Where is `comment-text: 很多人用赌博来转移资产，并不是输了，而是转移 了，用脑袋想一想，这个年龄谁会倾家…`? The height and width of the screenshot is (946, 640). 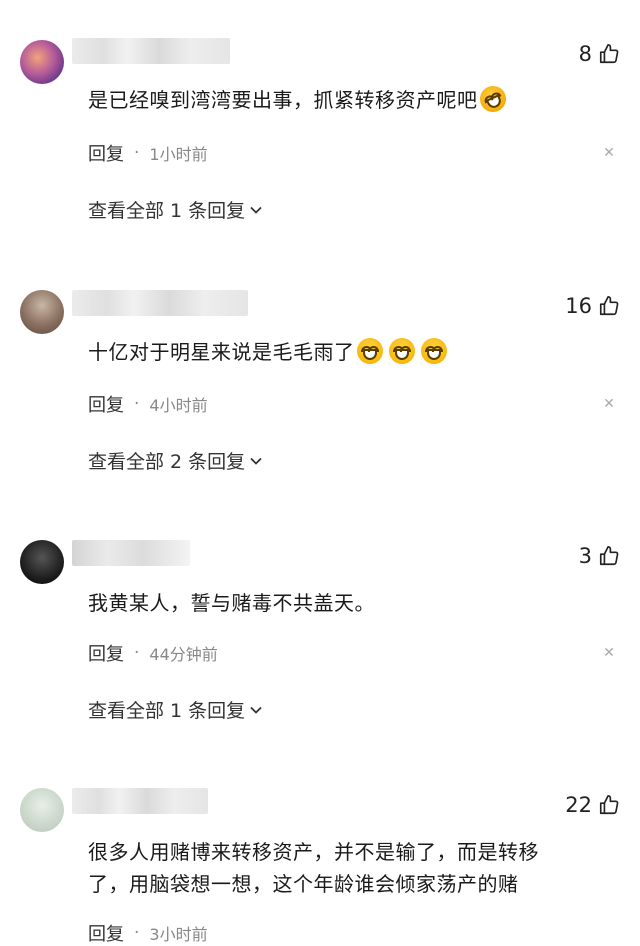 comment-text: 很多人用赌博来转移资产，并不是输了，而是转移 了，用脑袋想一想，这个年龄谁会倾家… is located at coordinates (344, 868).